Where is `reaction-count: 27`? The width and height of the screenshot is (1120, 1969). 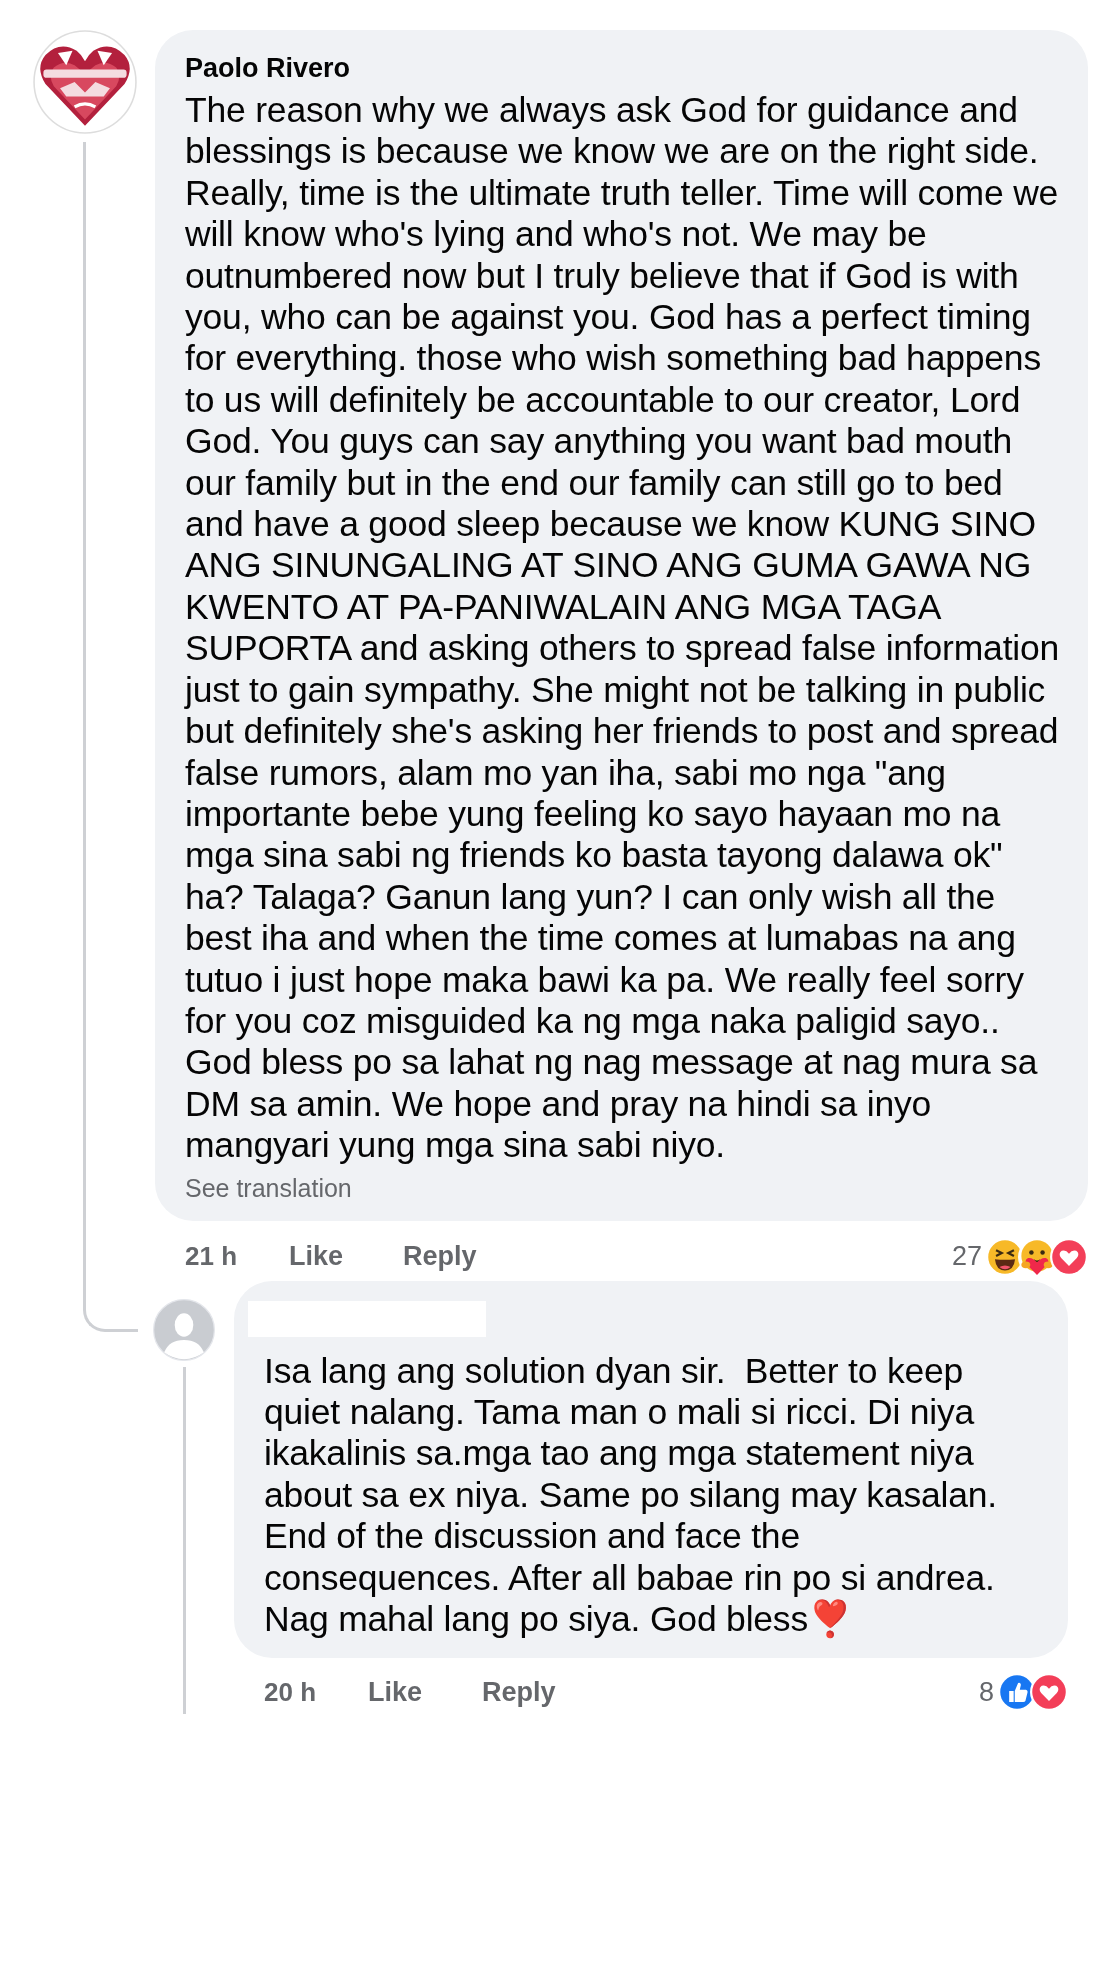
reaction-count: 27 is located at coordinates (966, 1257).